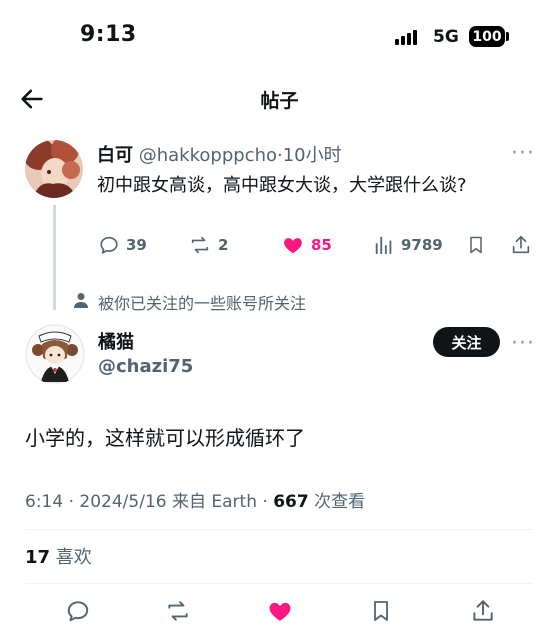 This screenshot has width=559, height=640. I want to click on views-count: 667, so click(291, 502).